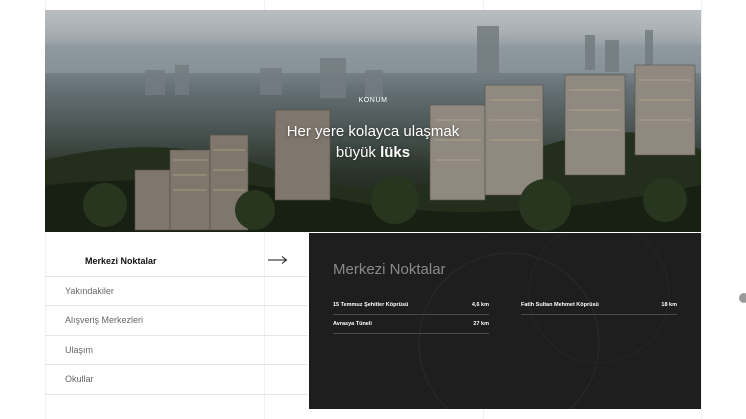 This screenshot has height=419, width=746. I want to click on arrow-right-icon, so click(278, 260).